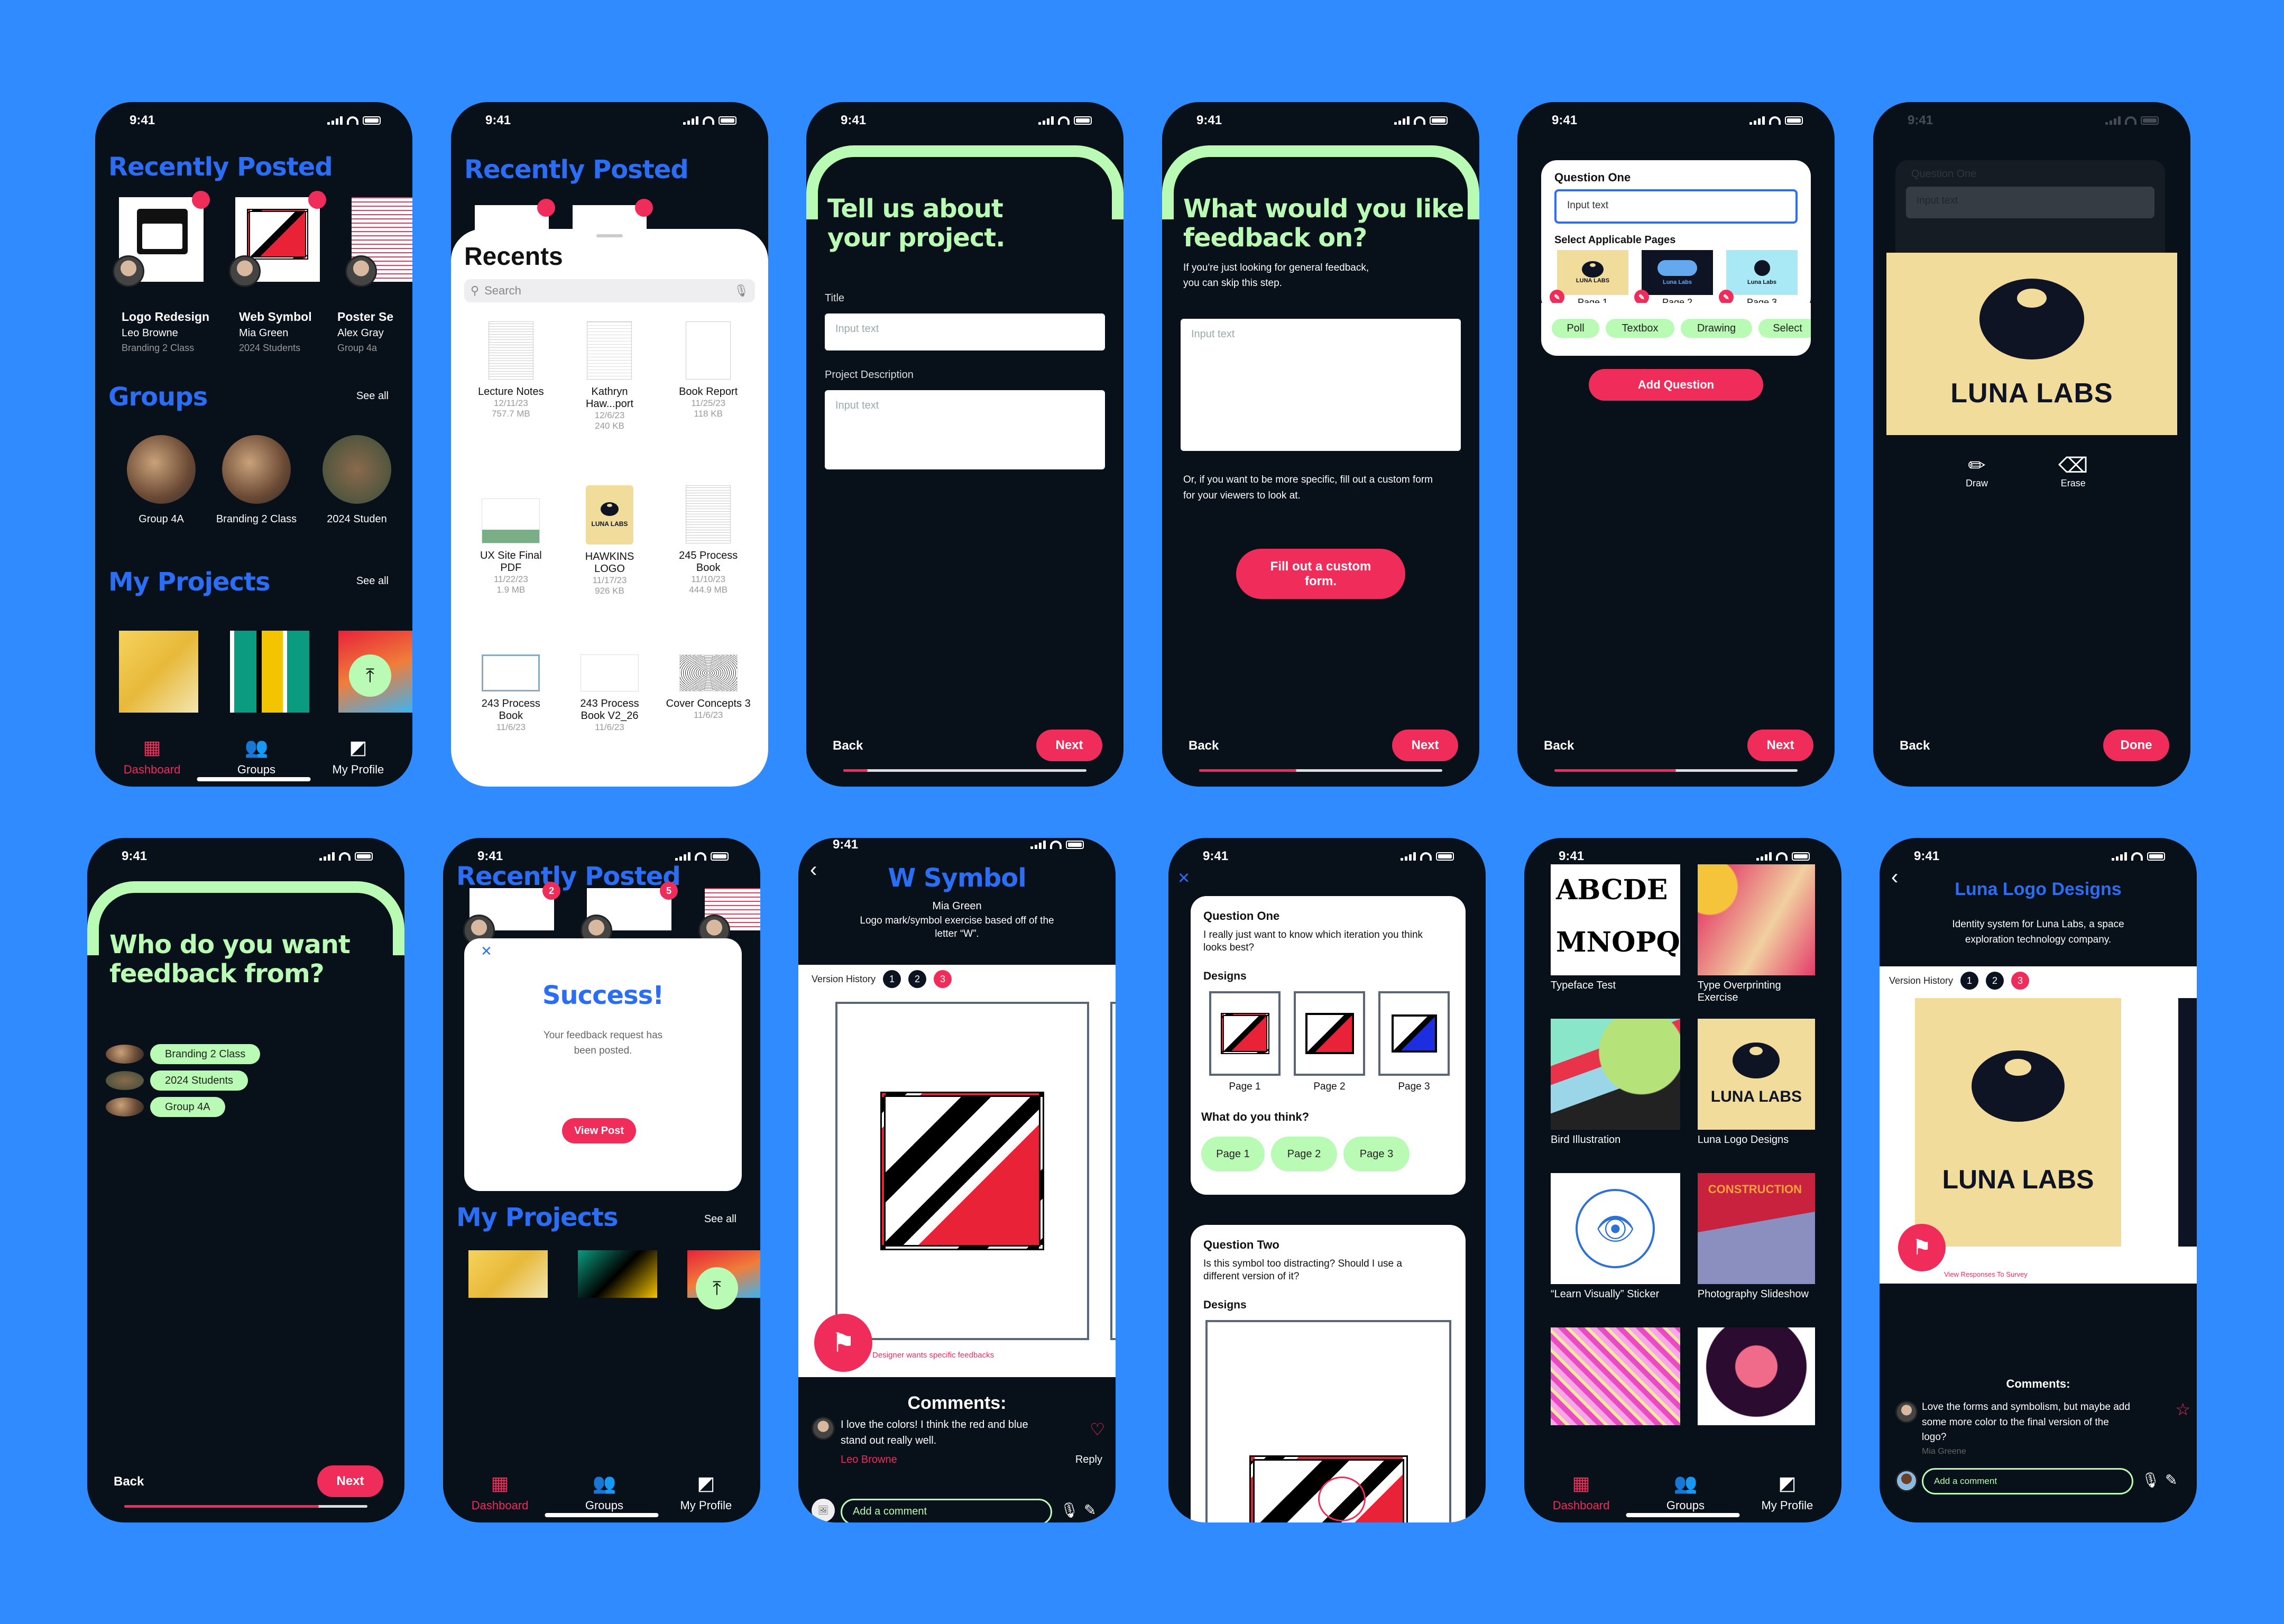  Describe the element at coordinates (292, 317) in the screenshot. I see `post-title: Web Symbol` at that location.